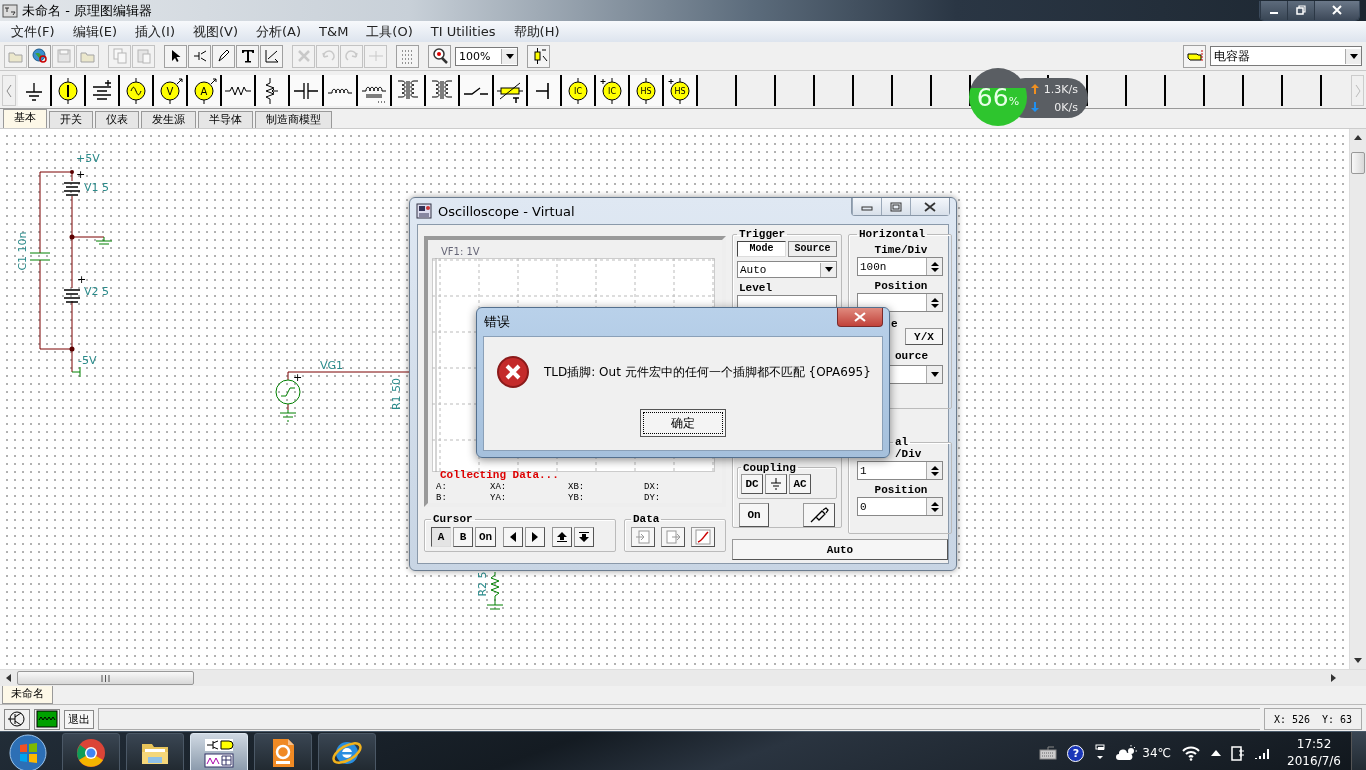 This screenshot has height=770, width=1366. What do you see at coordinates (27, 695) in the screenshot?
I see `document-tab: 未命名` at bounding box center [27, 695].